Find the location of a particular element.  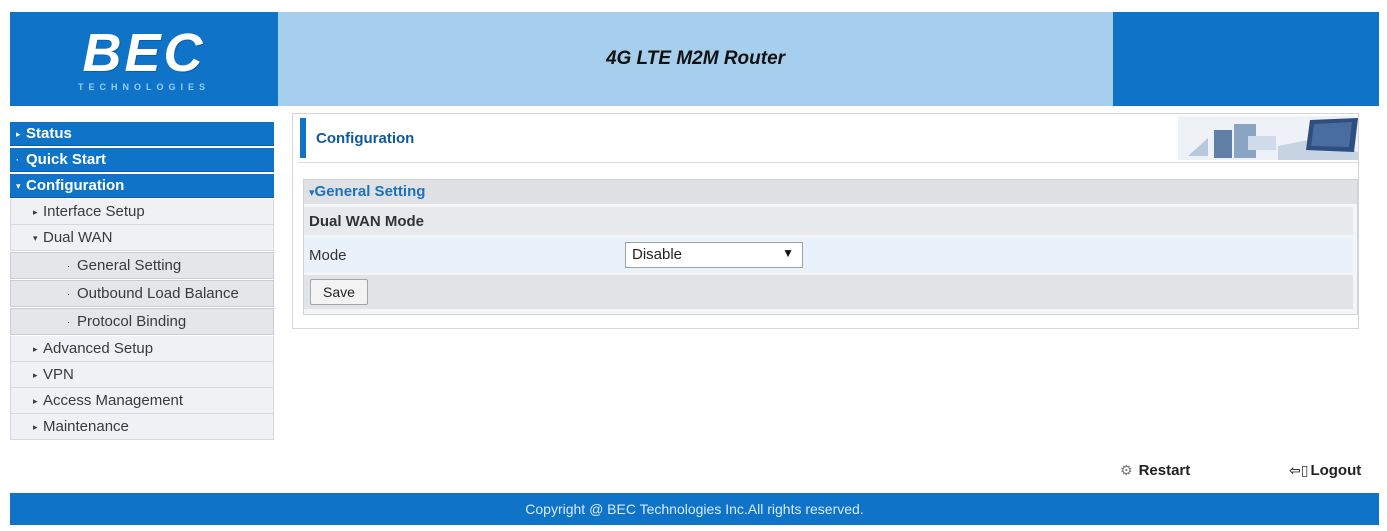

dropdown-arrow-icon: ▼ is located at coordinates (788, 253).